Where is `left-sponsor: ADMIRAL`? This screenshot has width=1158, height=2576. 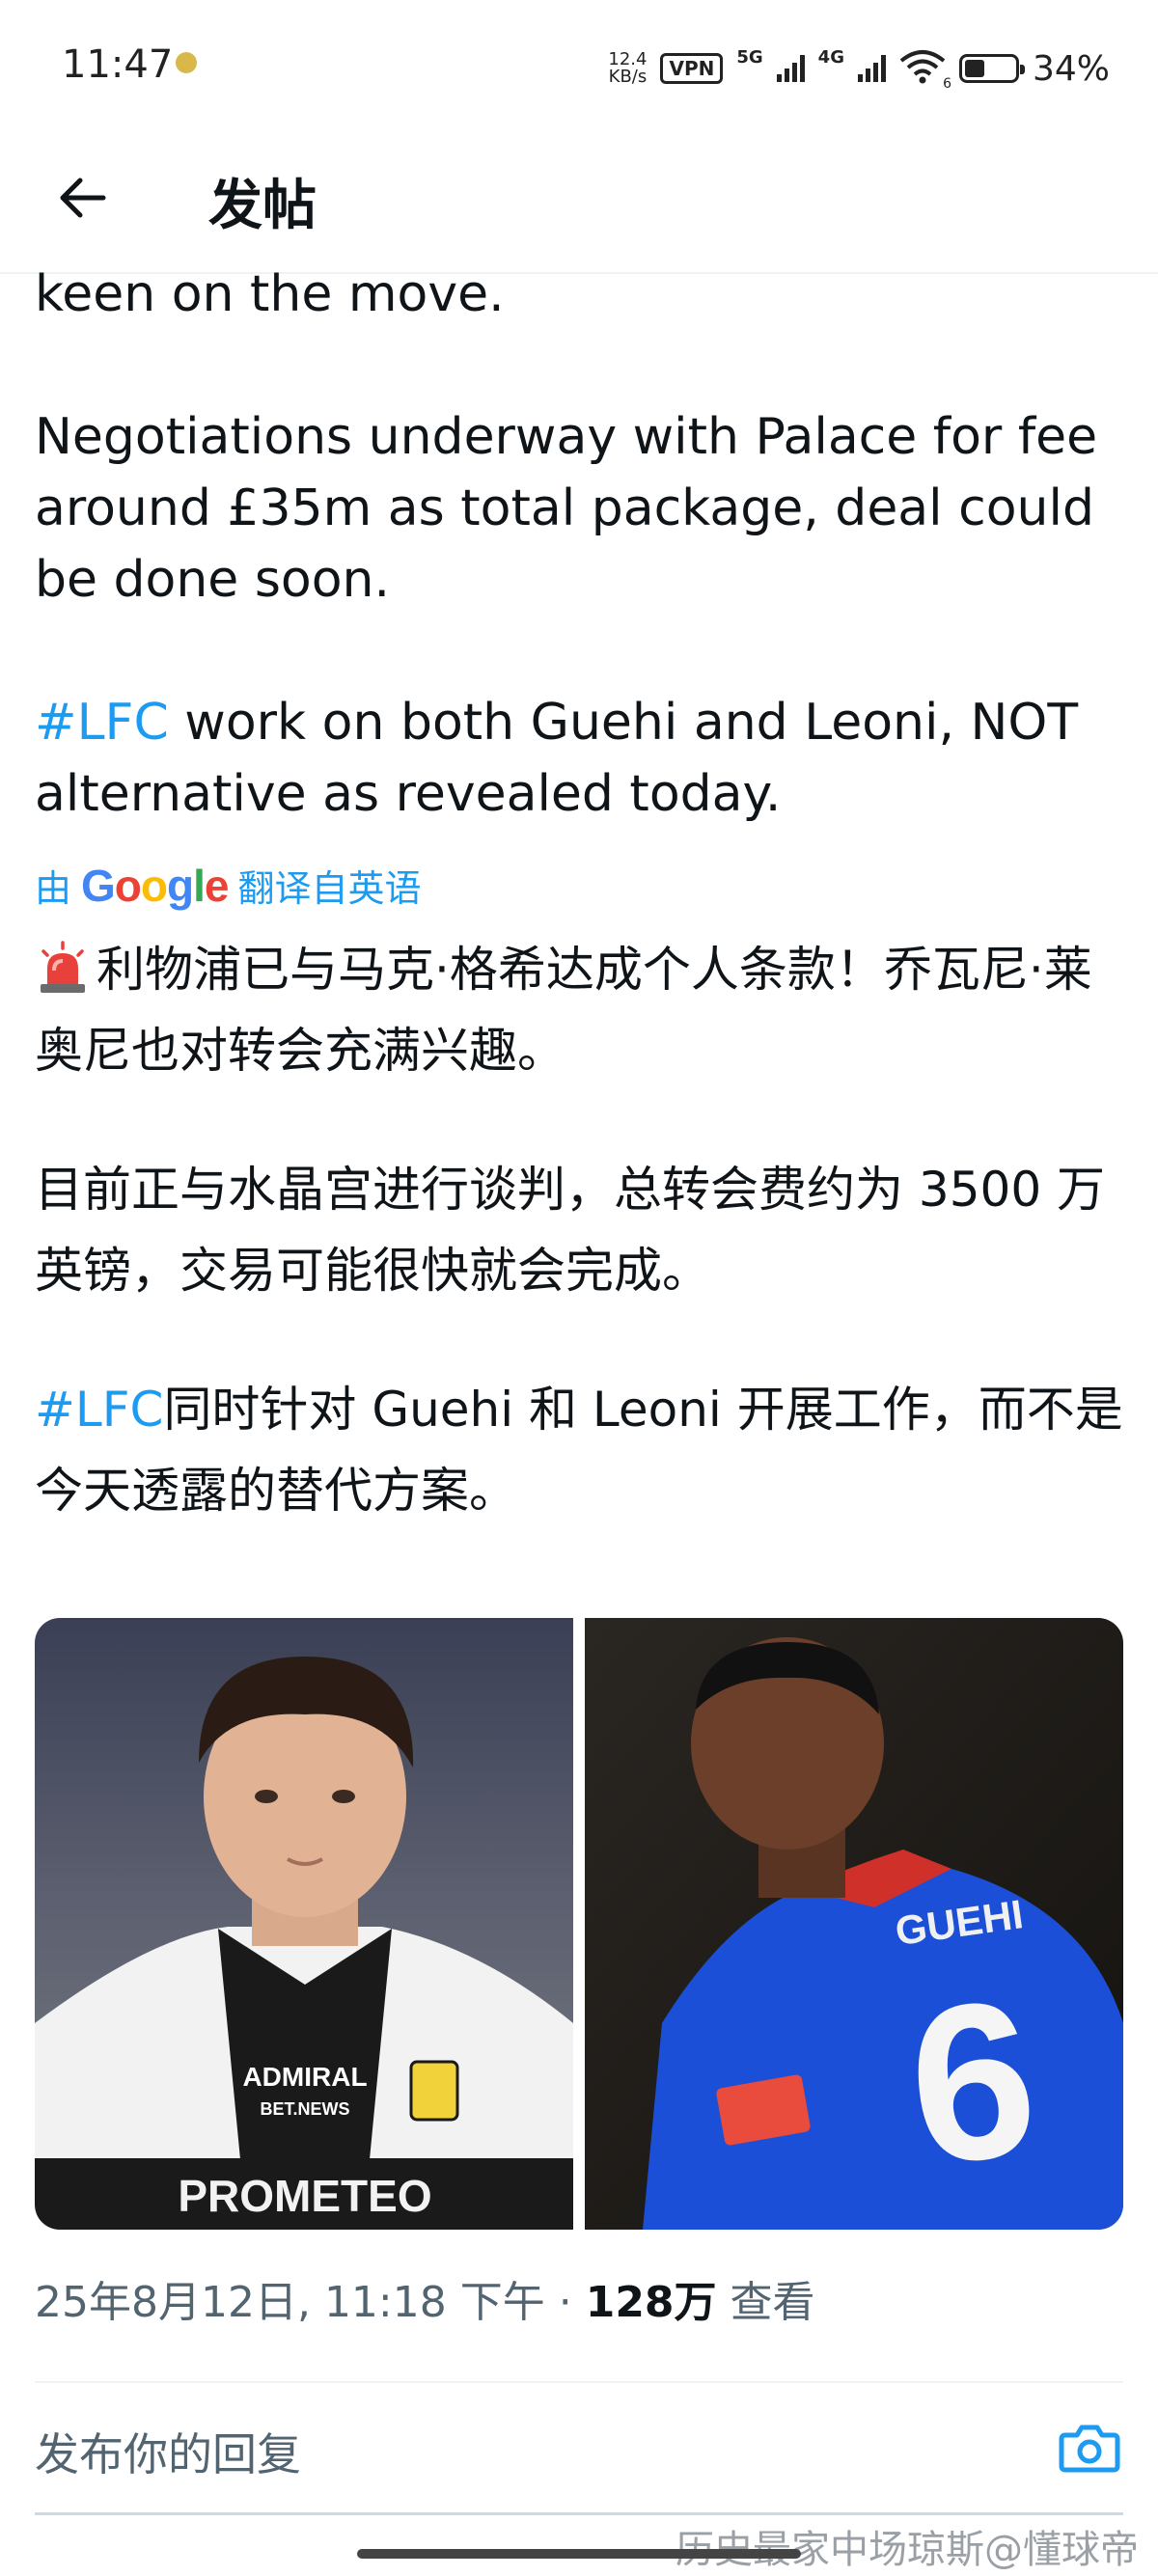
left-sponsor: ADMIRAL is located at coordinates (304, 2077).